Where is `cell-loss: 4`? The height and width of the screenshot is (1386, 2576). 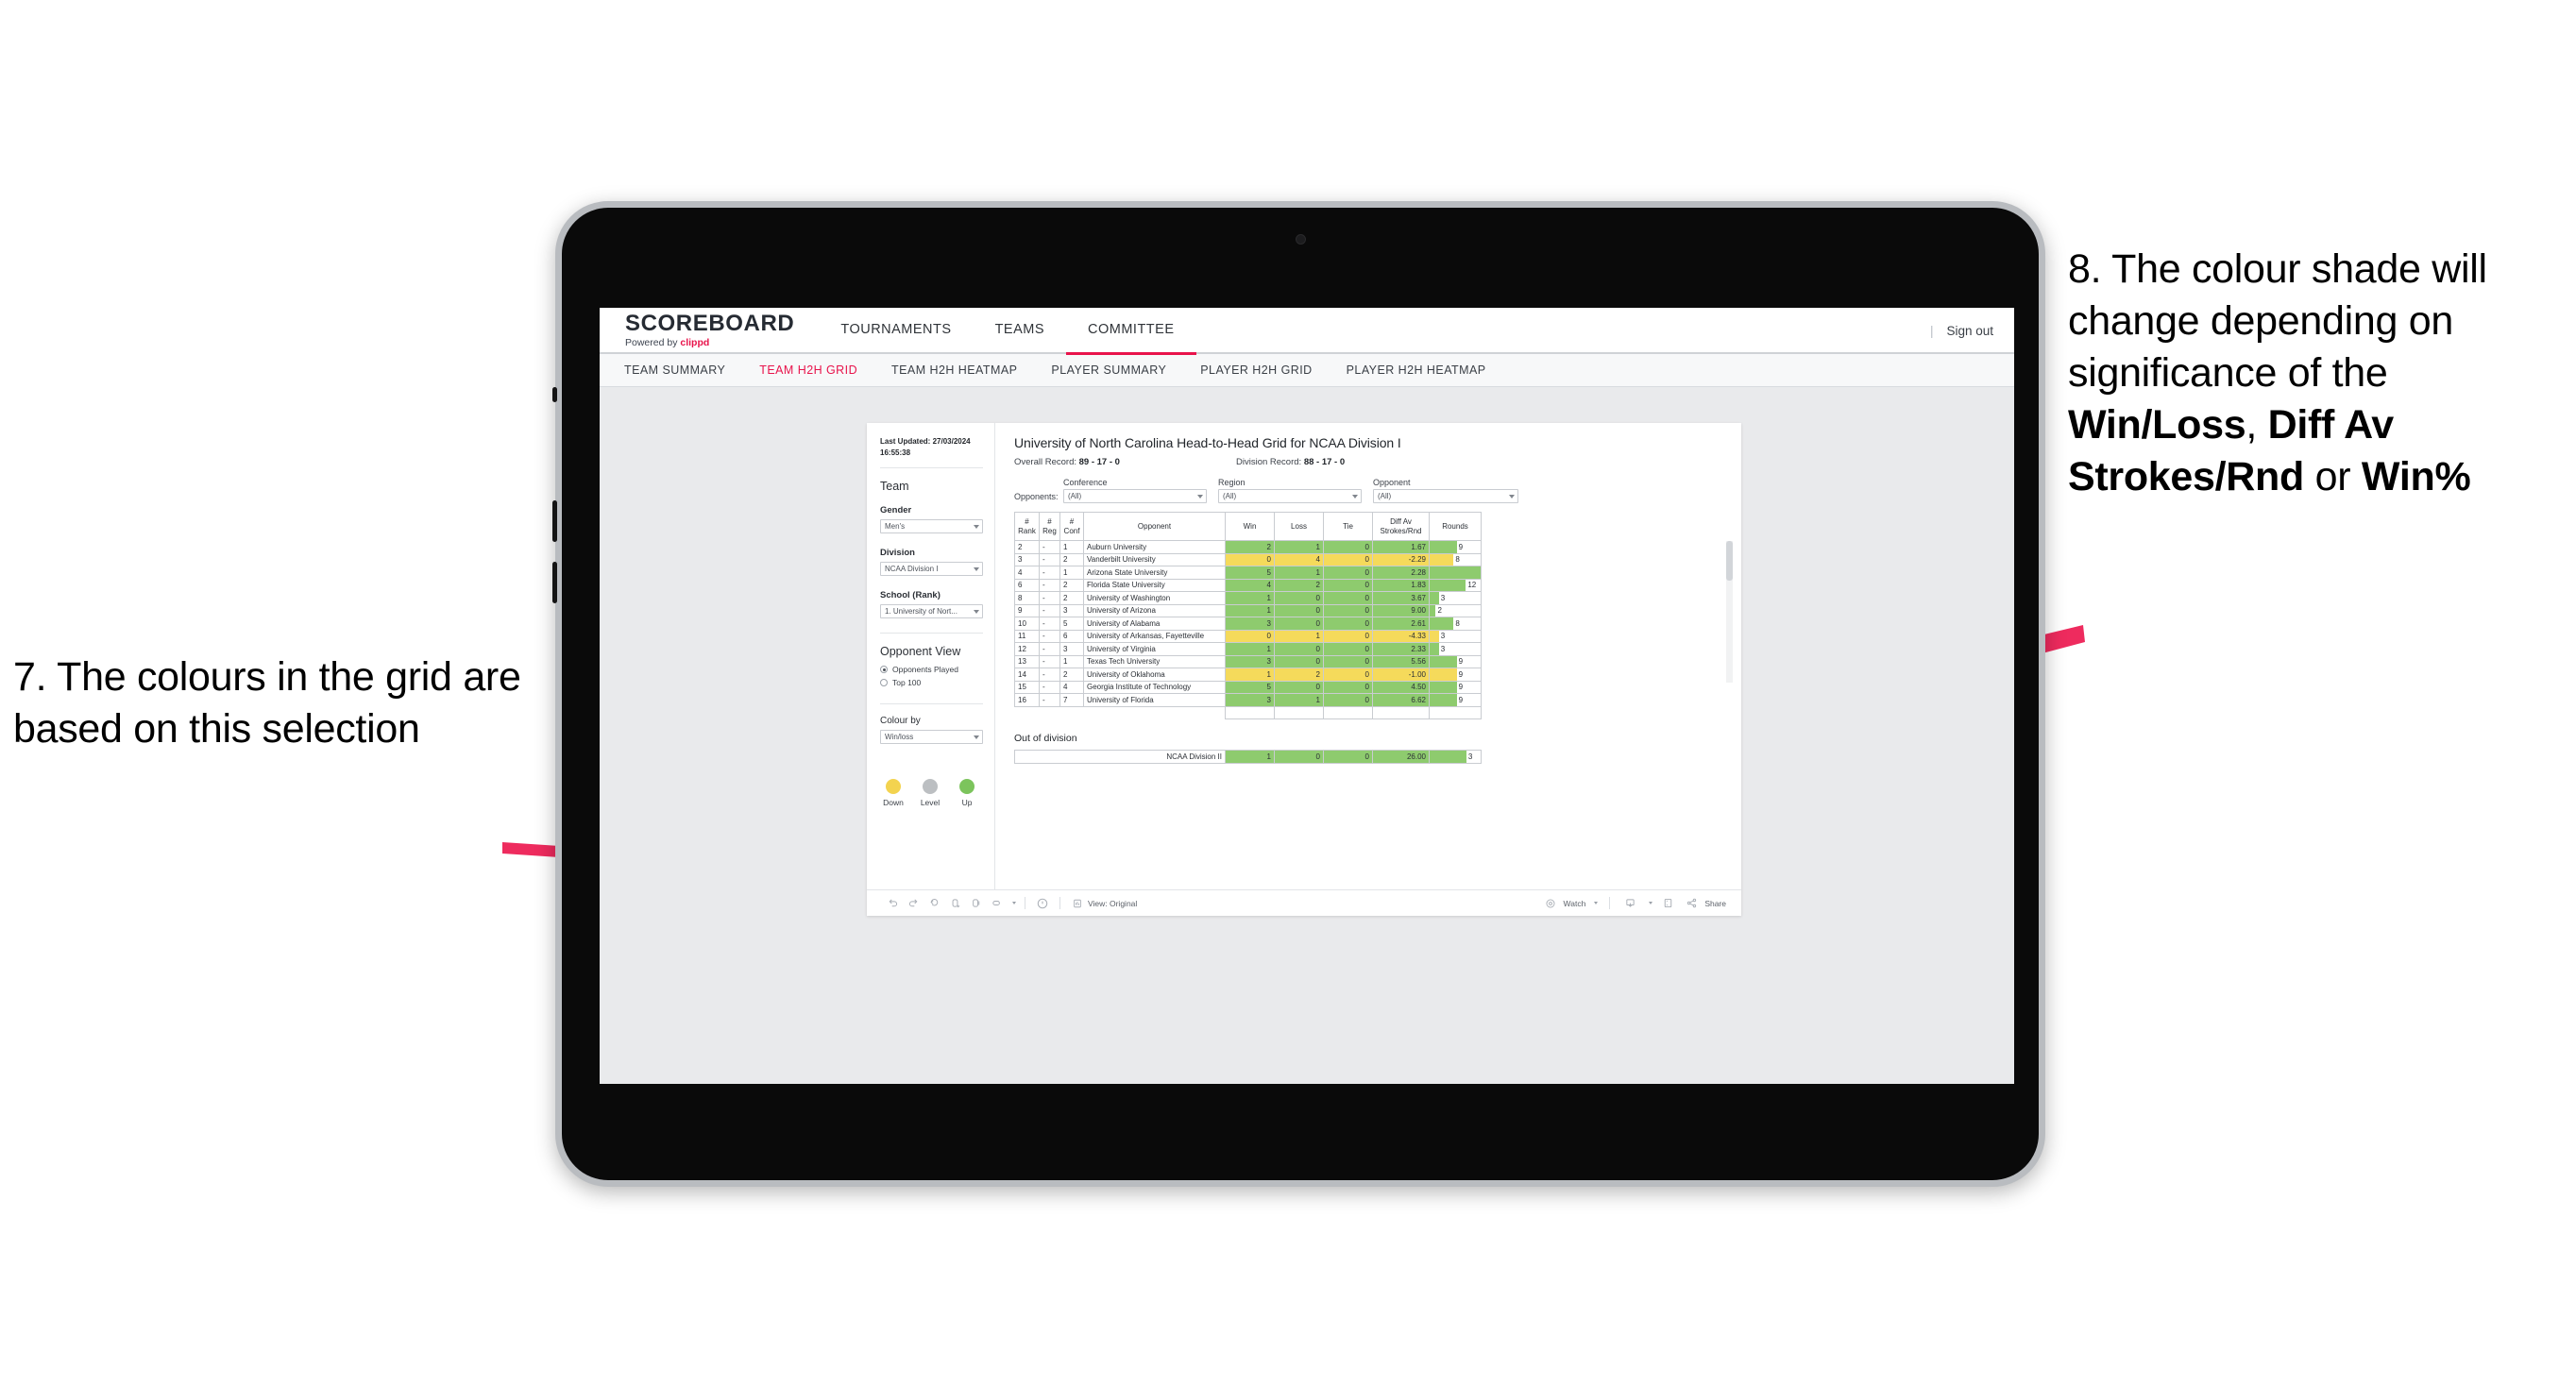
cell-loss: 4 is located at coordinates (1299, 559).